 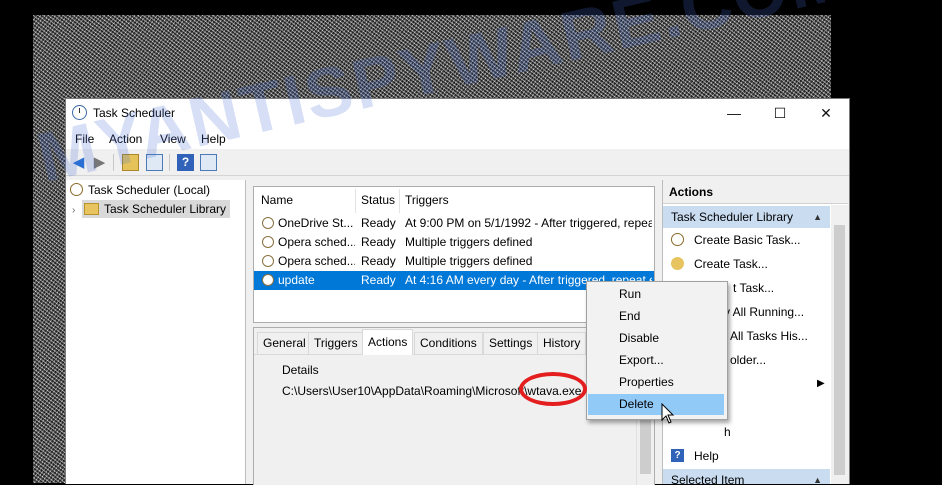 I want to click on context-run: Run, so click(x=656, y=294).